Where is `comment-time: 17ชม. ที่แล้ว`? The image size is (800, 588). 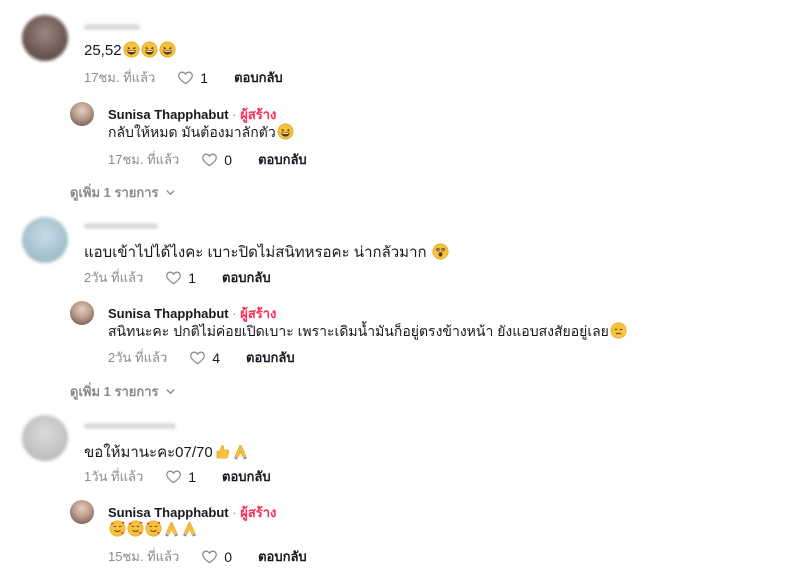
comment-time: 17ชม. ที่แล้ว is located at coordinates (120, 77).